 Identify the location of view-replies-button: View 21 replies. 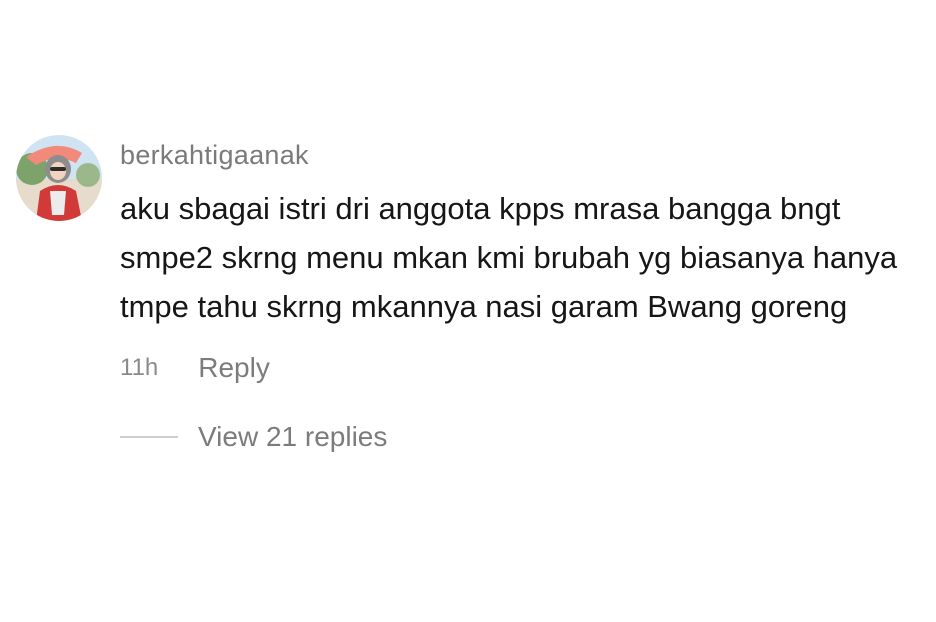
(520, 437).